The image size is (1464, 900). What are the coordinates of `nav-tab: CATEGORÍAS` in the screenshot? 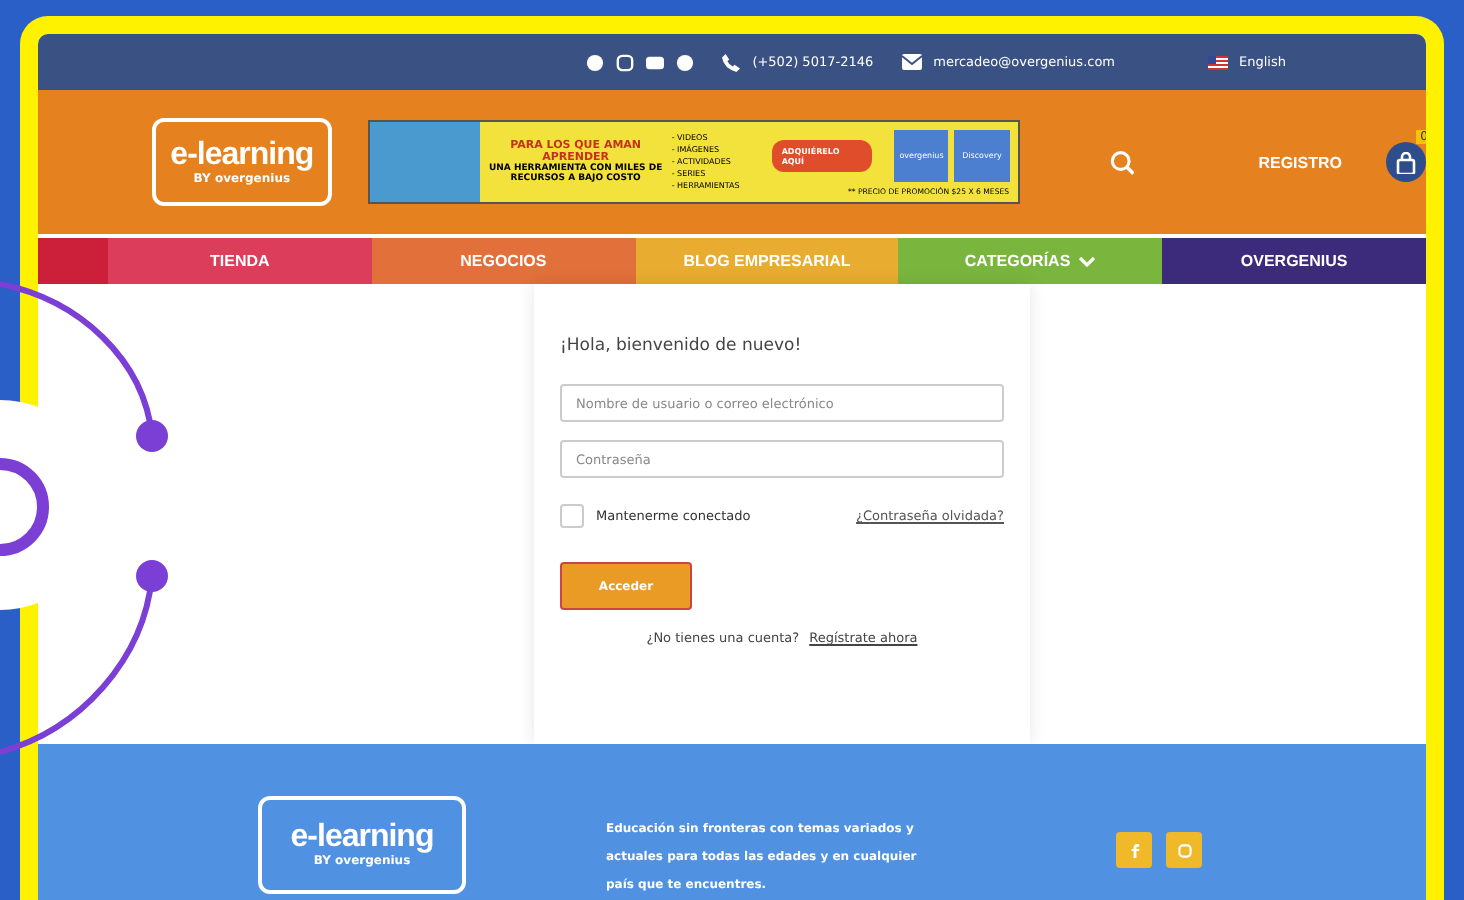 It's located at (1030, 261).